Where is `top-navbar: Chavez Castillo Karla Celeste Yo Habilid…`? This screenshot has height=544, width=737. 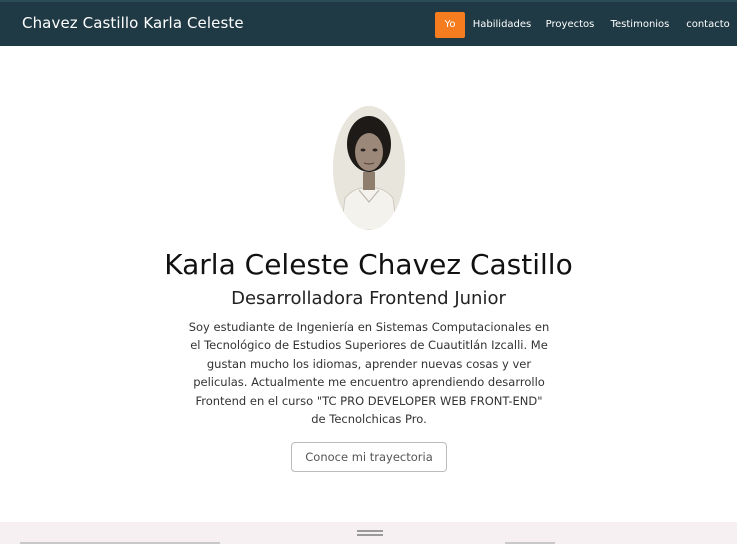
top-navbar: Chavez Castillo Karla Celeste Yo Habilid… is located at coordinates (368, 23).